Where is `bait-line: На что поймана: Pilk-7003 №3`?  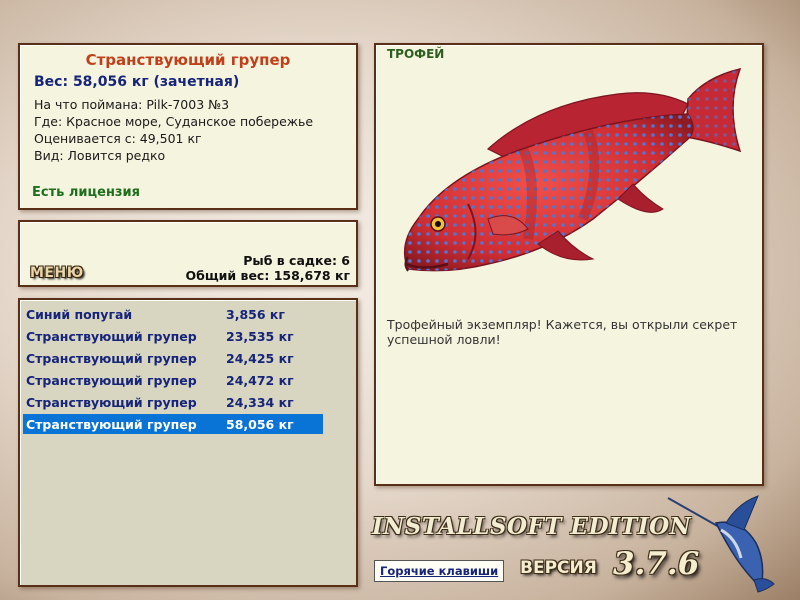 bait-line: На что поймана: Pilk-7003 №3 is located at coordinates (132, 104).